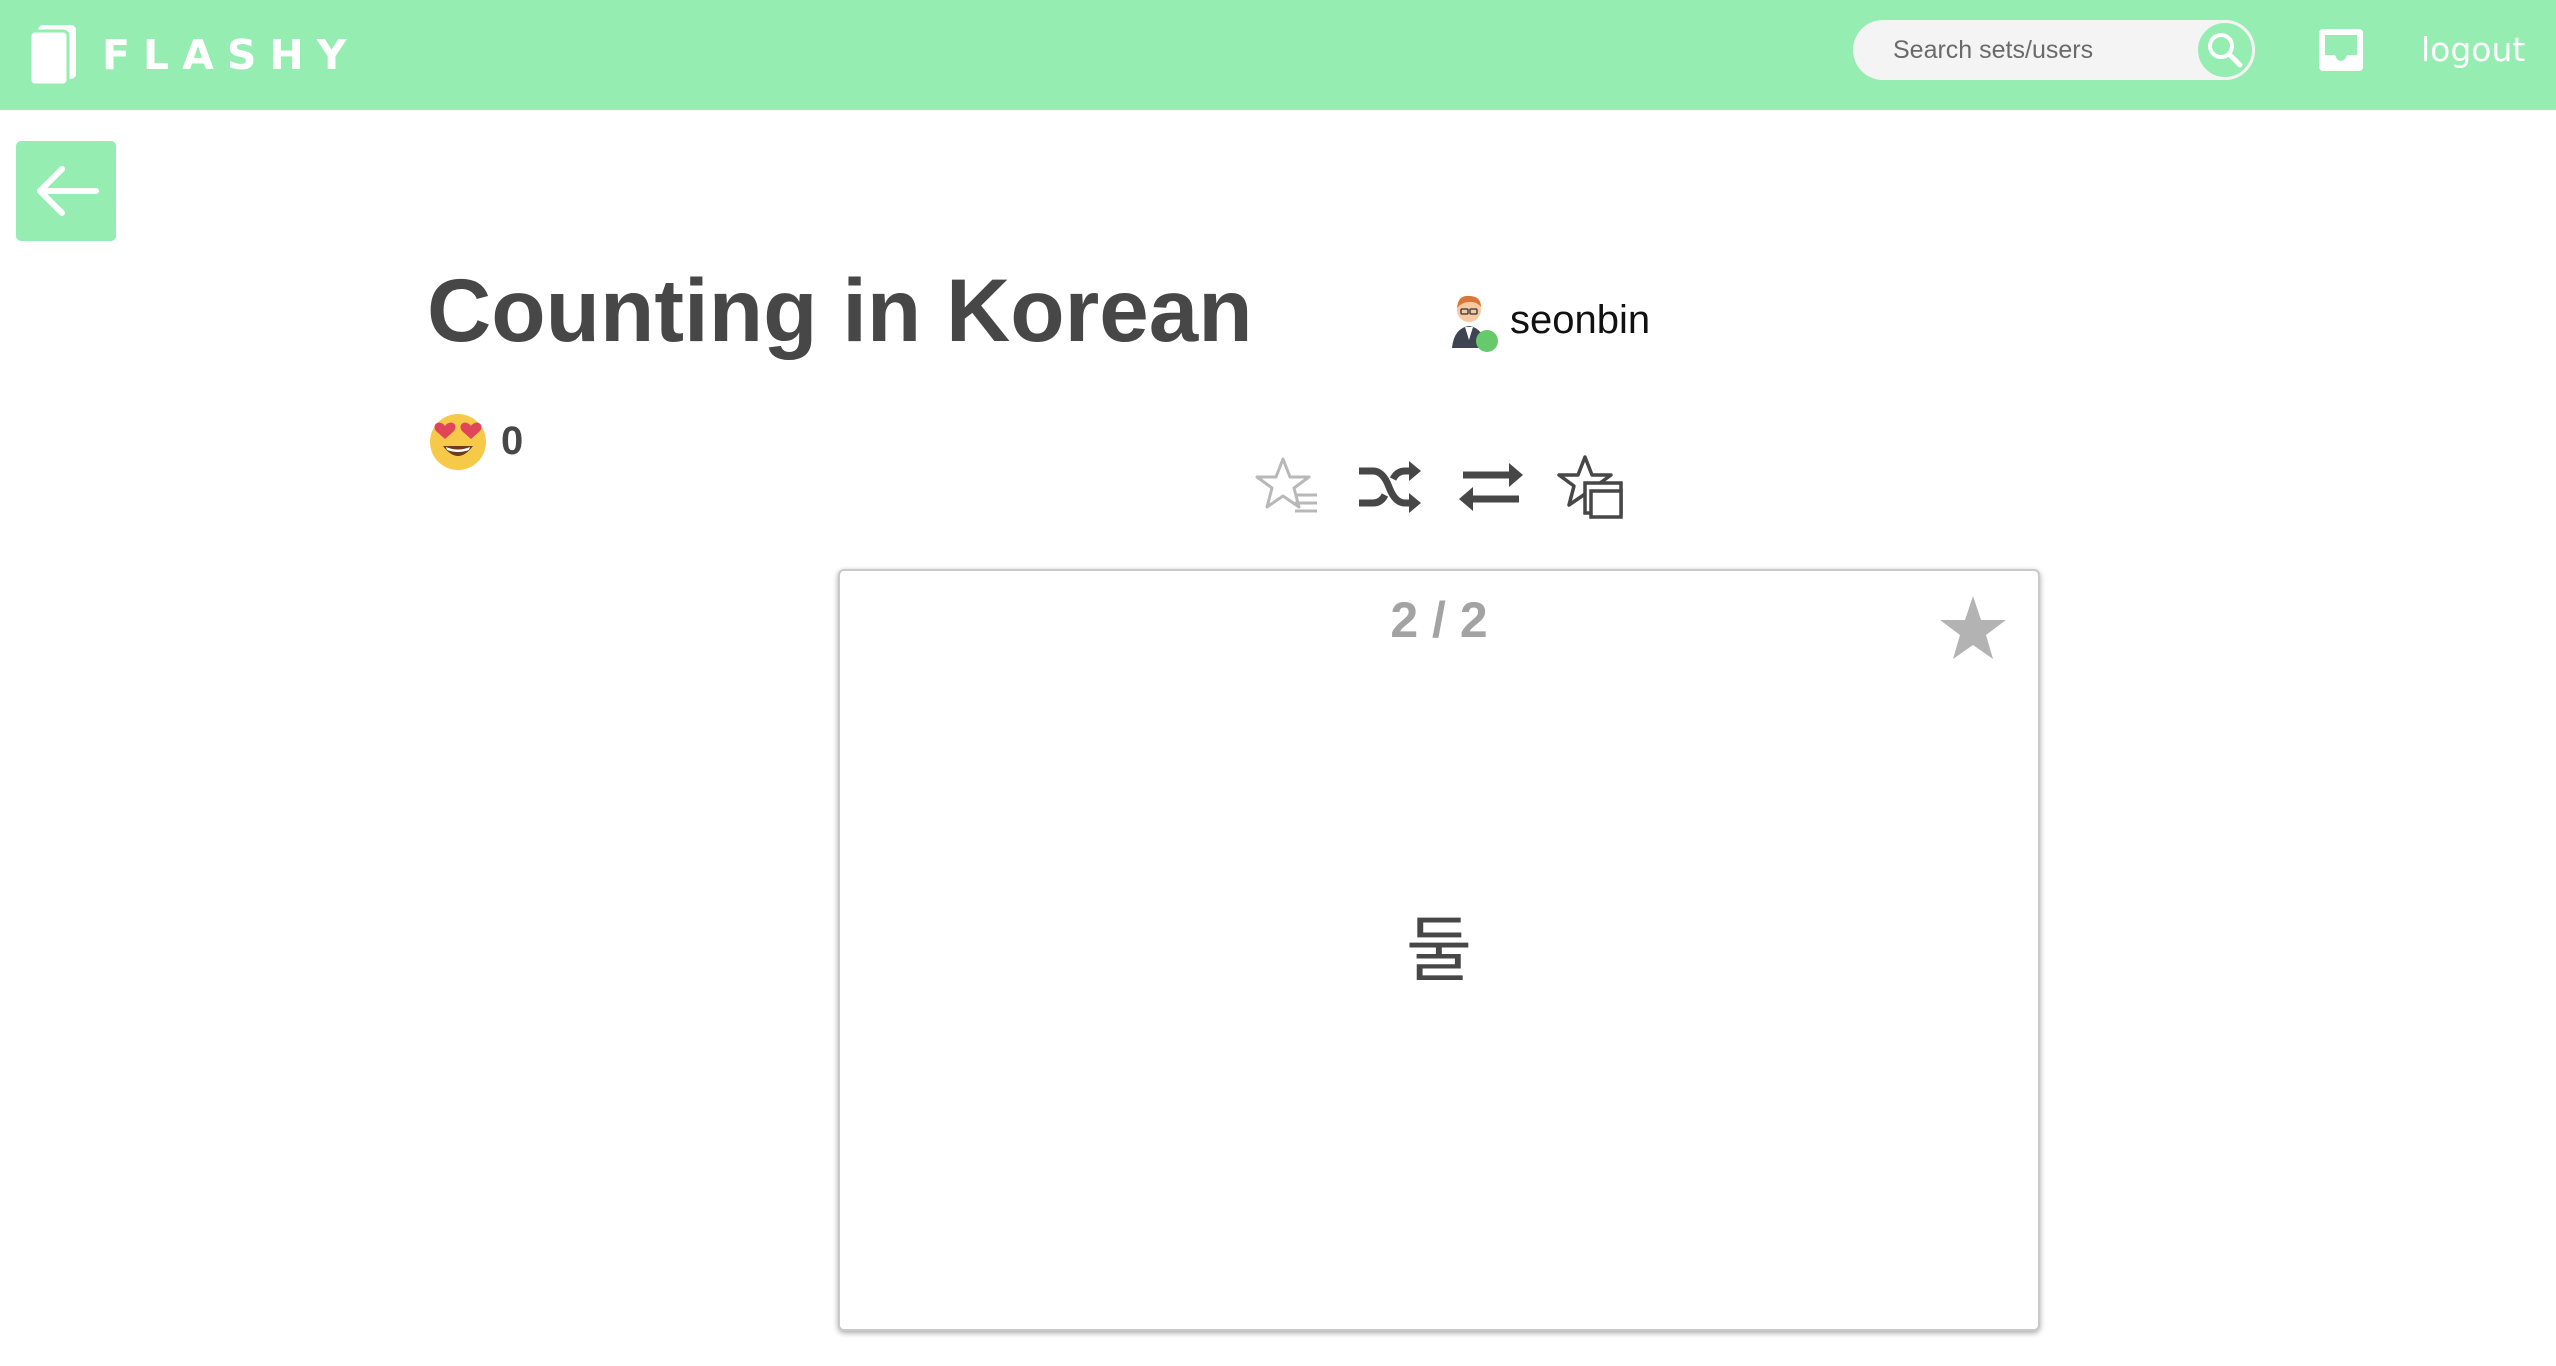 This screenshot has width=2556, height=1366. Describe the element at coordinates (1439, 620) in the screenshot. I see `card-counter: 2 / 2` at that location.